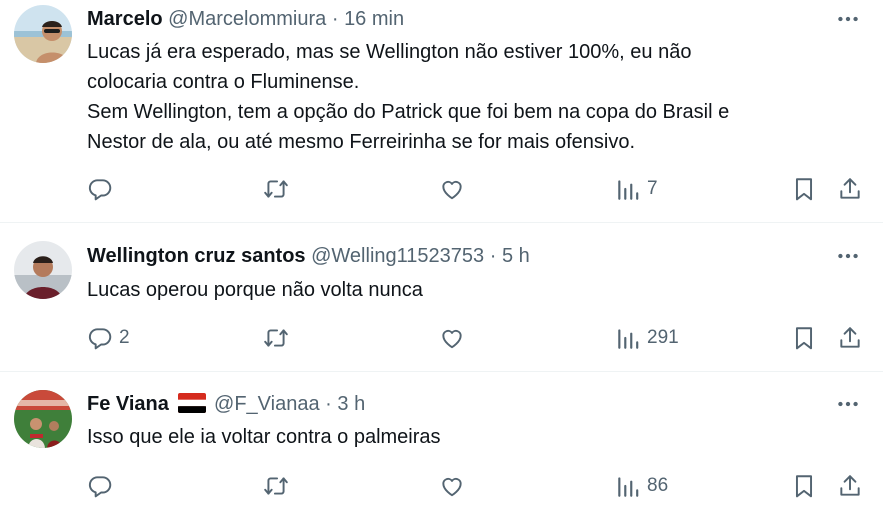 The image size is (883, 508). Describe the element at coordinates (663, 337) in the screenshot. I see `views-count: 291` at that location.